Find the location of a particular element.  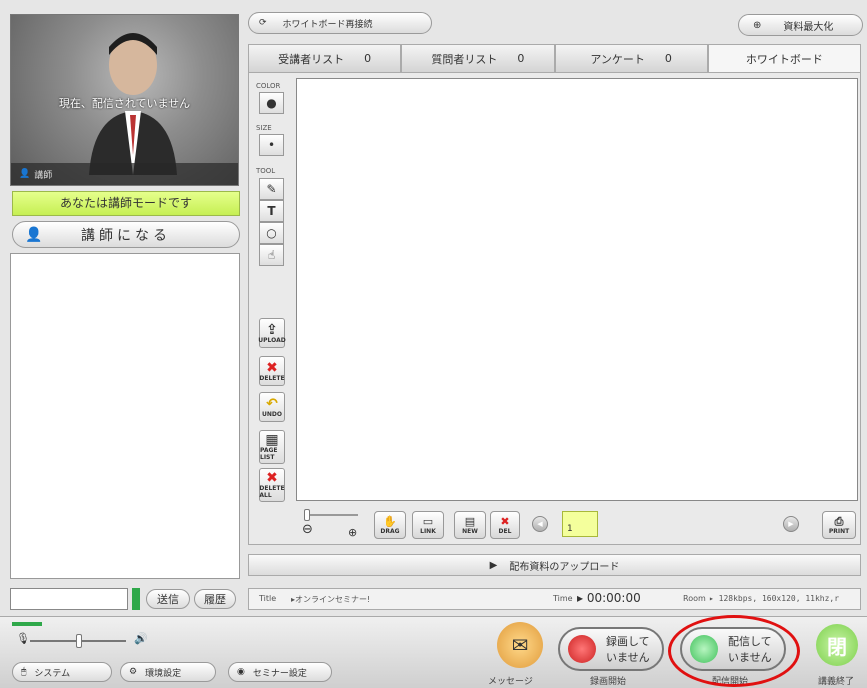

tab-students: 受講者リスト 0 is located at coordinates (325, 58).